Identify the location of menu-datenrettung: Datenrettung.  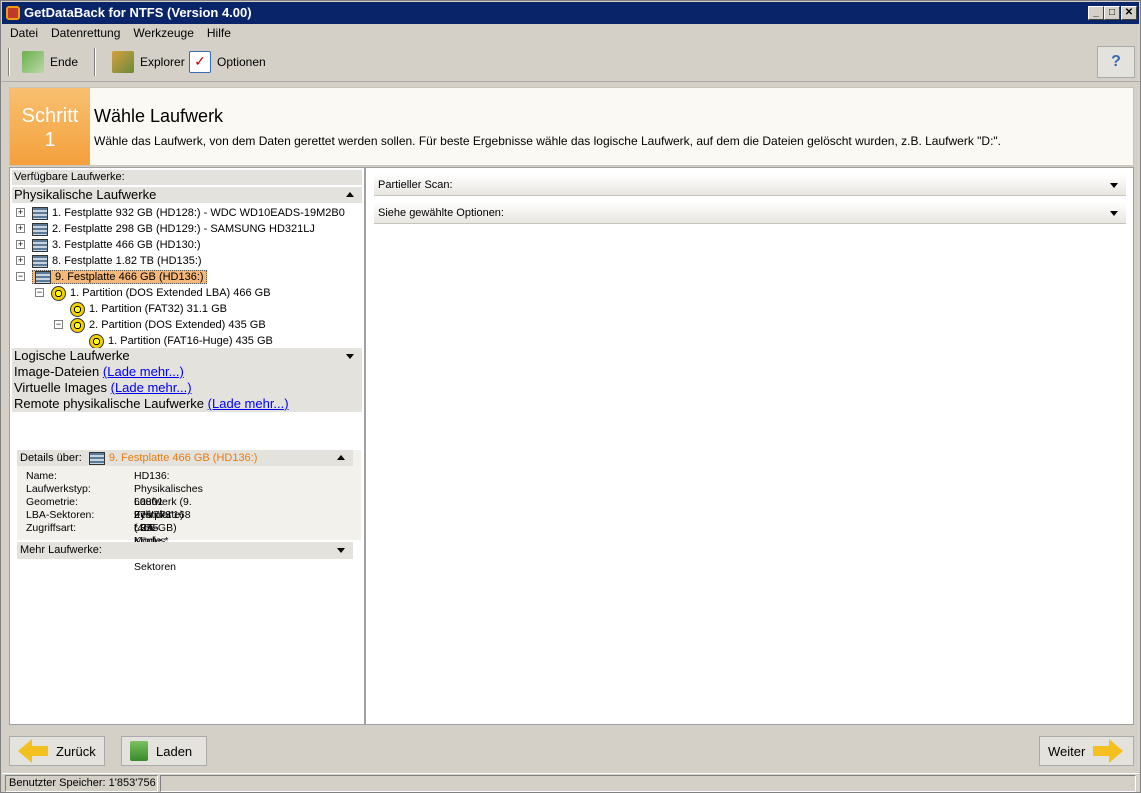
(84, 33).